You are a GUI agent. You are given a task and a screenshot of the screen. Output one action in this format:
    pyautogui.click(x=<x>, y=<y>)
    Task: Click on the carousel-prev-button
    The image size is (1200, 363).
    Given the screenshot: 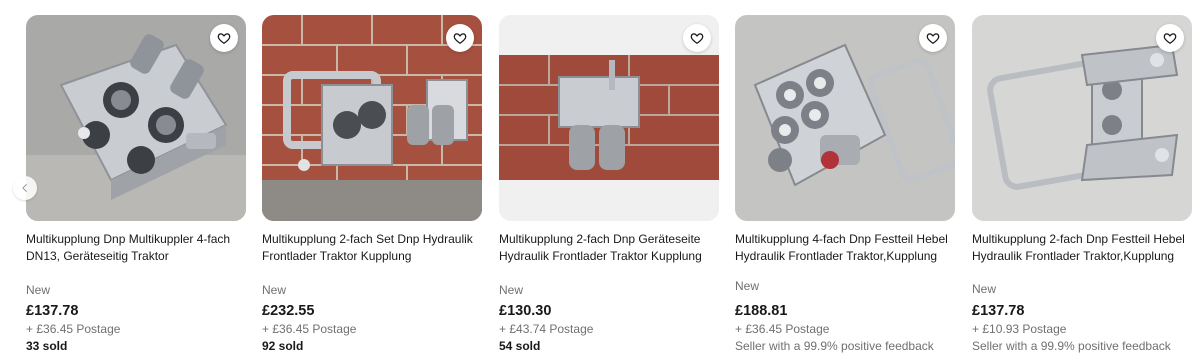 What is the action you would take?
    pyautogui.click(x=25, y=188)
    